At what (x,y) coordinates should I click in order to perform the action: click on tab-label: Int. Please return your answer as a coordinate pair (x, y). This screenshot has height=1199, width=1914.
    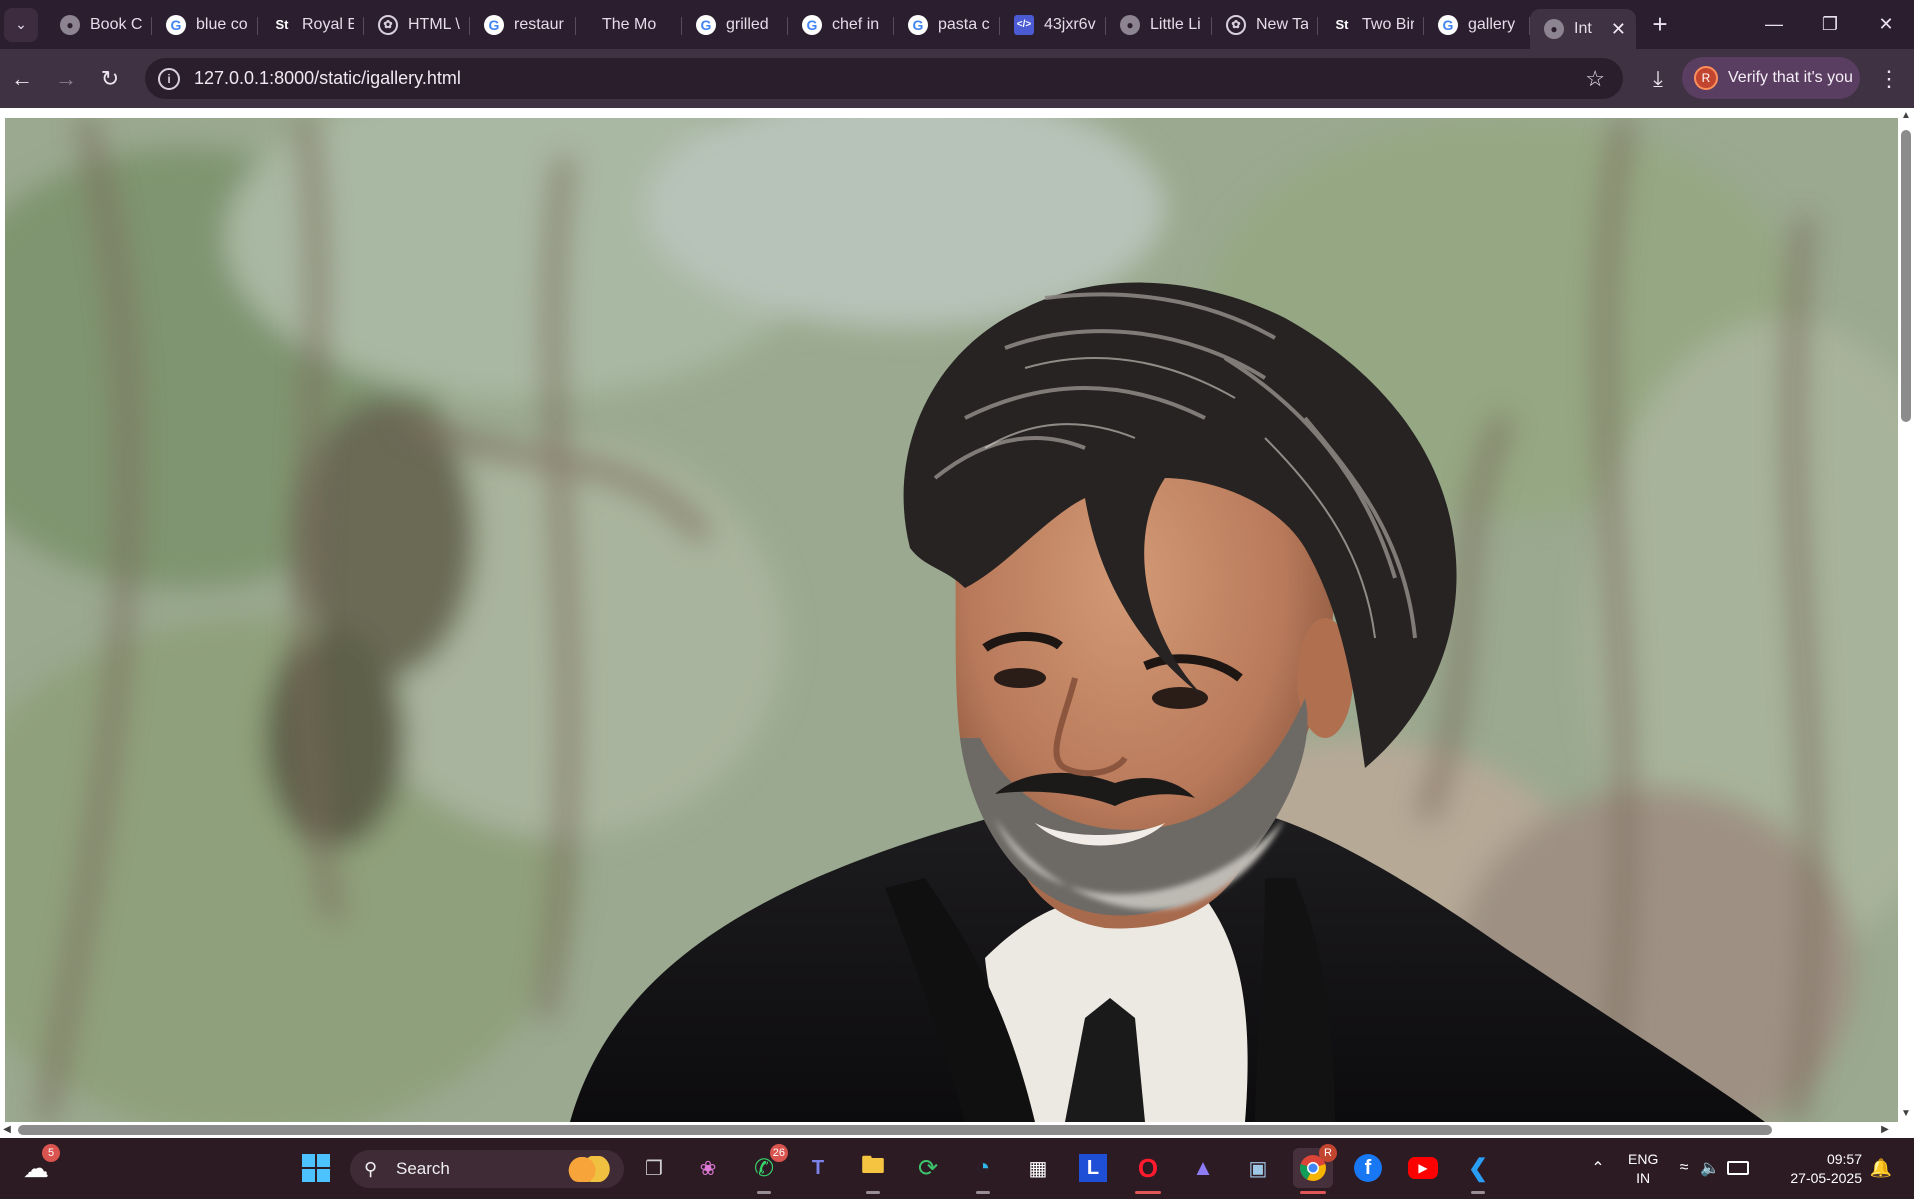
    Looking at the image, I should click on (1583, 28).